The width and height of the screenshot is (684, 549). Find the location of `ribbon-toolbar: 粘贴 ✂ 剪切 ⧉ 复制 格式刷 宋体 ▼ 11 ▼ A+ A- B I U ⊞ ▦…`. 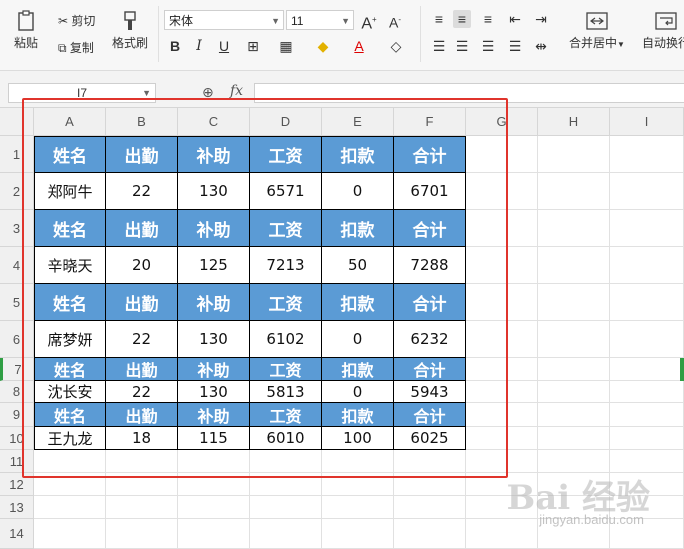

ribbon-toolbar: 粘贴 ✂ 剪切 ⧉ 复制 格式刷 宋体 ▼ 11 ▼ A+ A- B I U ⊞ ▦… is located at coordinates (342, 35).